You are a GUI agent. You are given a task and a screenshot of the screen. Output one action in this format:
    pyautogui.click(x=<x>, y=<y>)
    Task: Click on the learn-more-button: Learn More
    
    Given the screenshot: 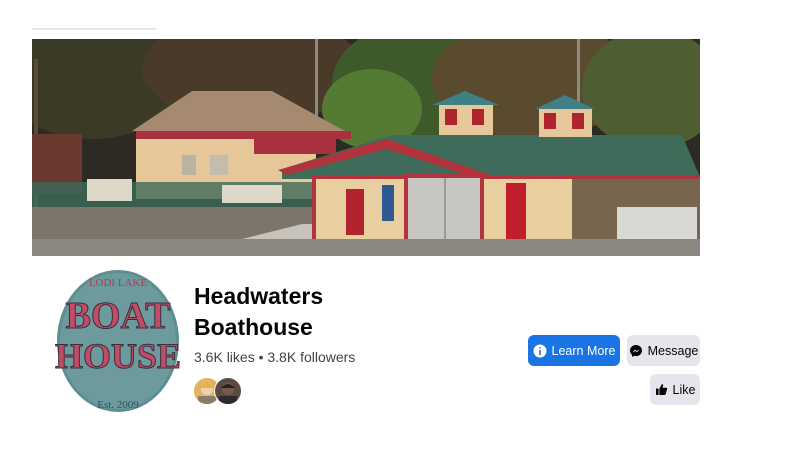 What is the action you would take?
    pyautogui.click(x=574, y=350)
    